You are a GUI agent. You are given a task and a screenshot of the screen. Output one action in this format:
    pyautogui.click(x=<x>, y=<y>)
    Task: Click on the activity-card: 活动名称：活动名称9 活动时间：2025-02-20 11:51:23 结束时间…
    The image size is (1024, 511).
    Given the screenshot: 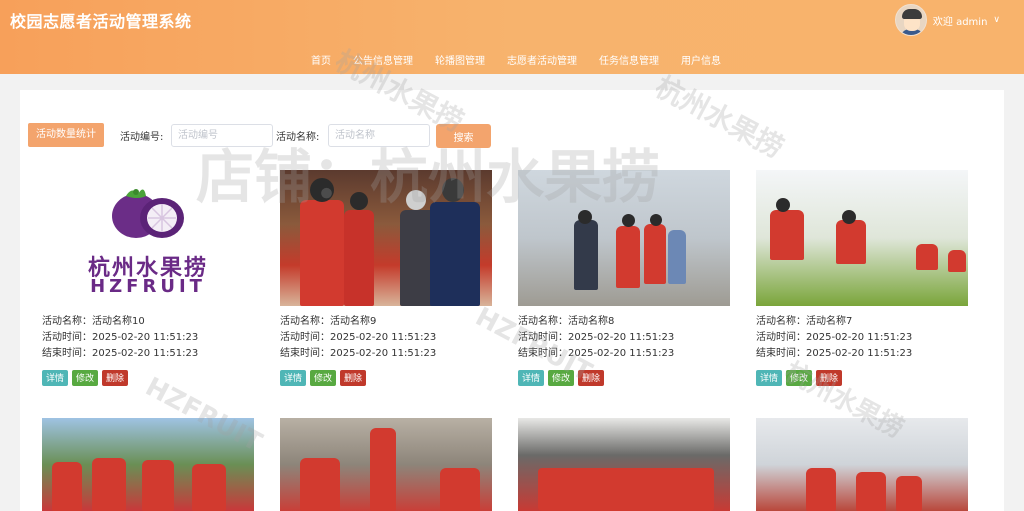 What is the action you would take?
    pyautogui.click(x=386, y=278)
    